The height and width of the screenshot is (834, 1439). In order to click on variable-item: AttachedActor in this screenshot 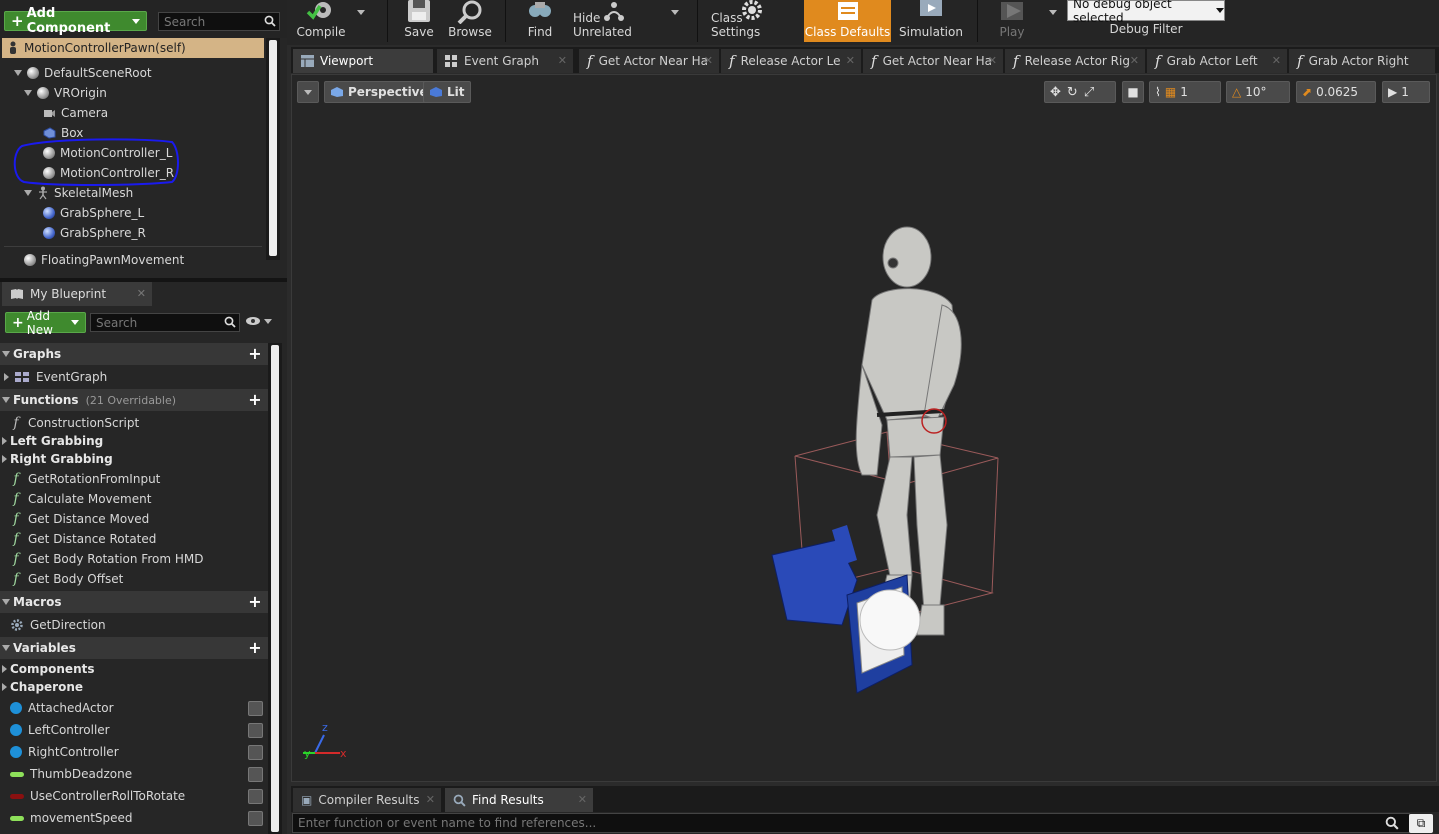, I will do `click(62, 708)`.